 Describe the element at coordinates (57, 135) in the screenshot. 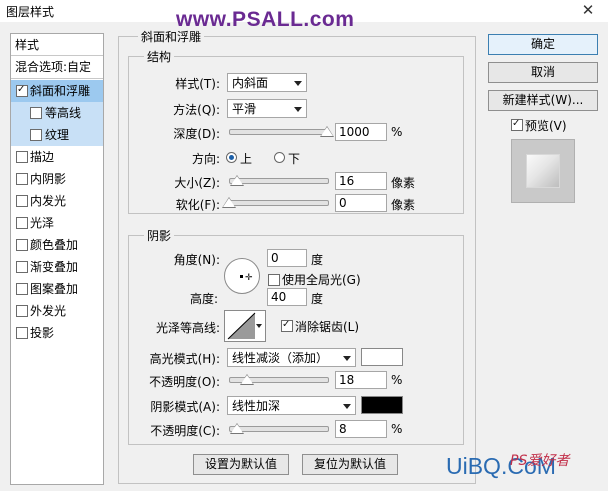

I see `sidebar-item-texture: 纹理` at that location.